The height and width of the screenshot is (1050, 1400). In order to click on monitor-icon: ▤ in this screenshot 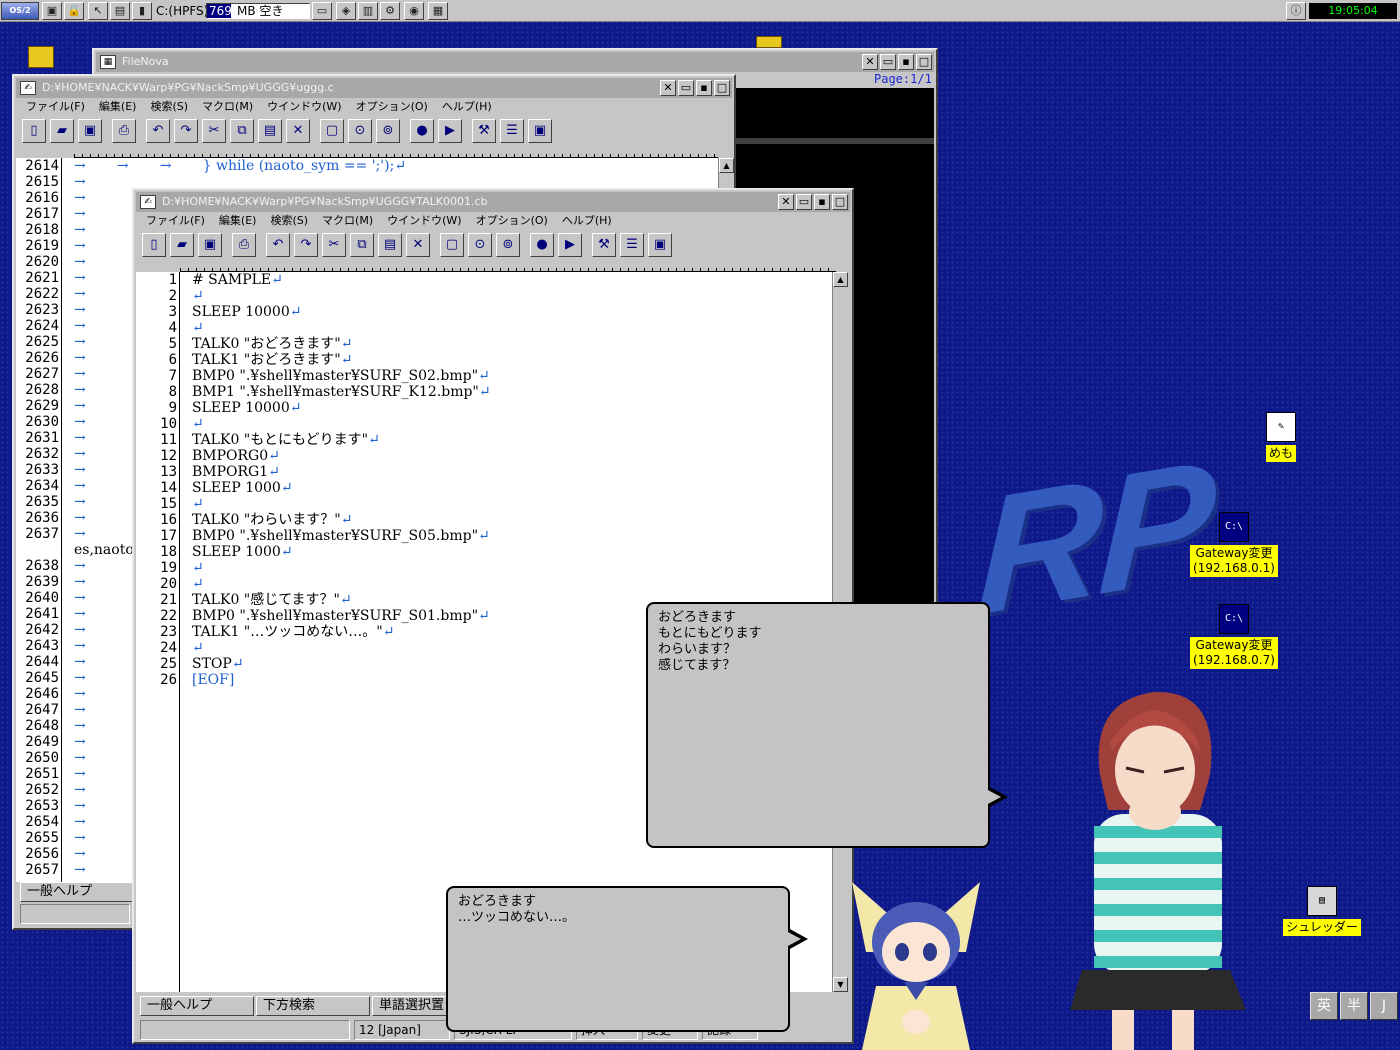, I will do `click(120, 11)`.